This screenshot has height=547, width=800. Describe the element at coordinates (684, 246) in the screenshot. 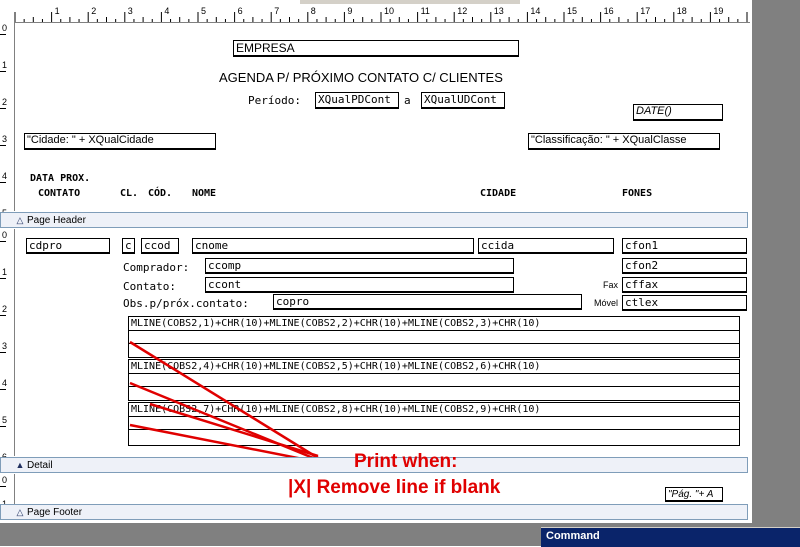

I see `cfon1-field: cfon1` at that location.